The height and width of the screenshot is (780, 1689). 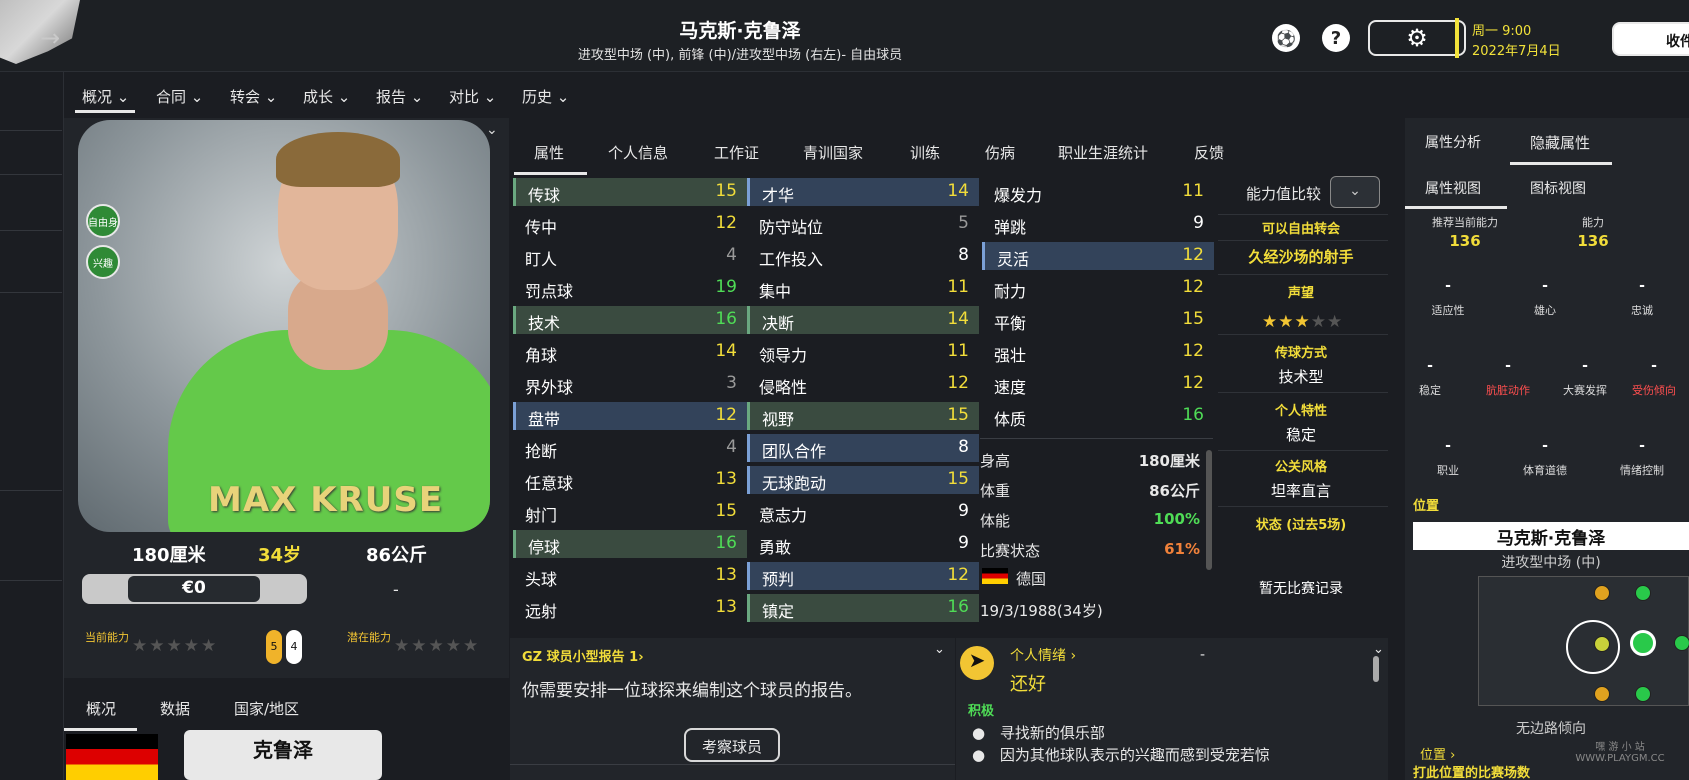 I want to click on attribute-row: 停球 16, so click(x=630, y=544).